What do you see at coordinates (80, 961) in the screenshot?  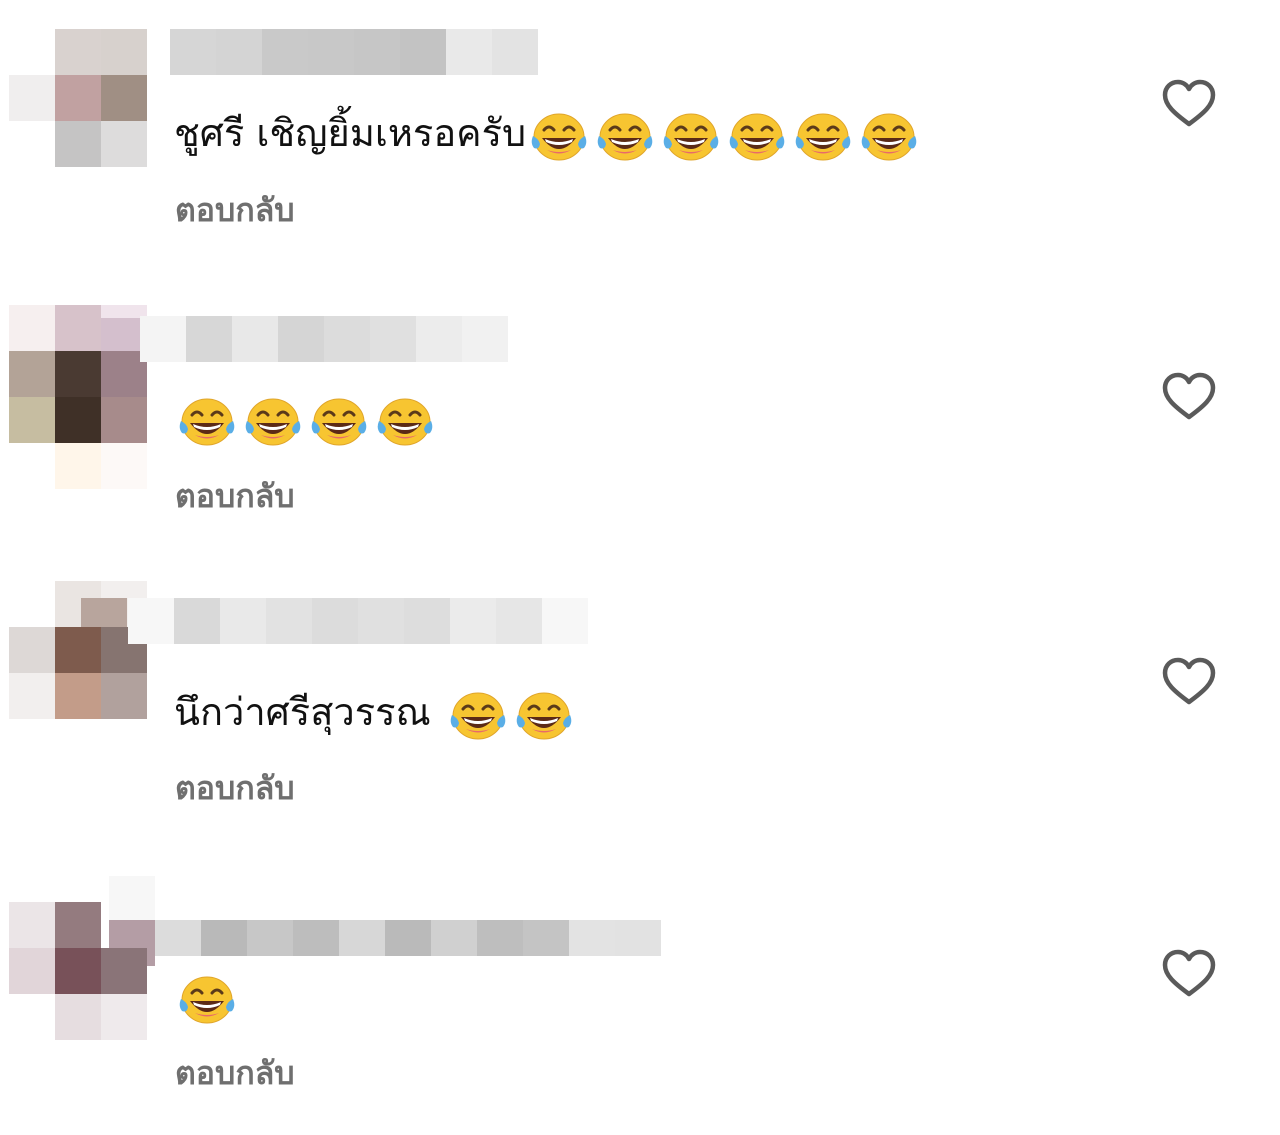 I see `avatar` at bounding box center [80, 961].